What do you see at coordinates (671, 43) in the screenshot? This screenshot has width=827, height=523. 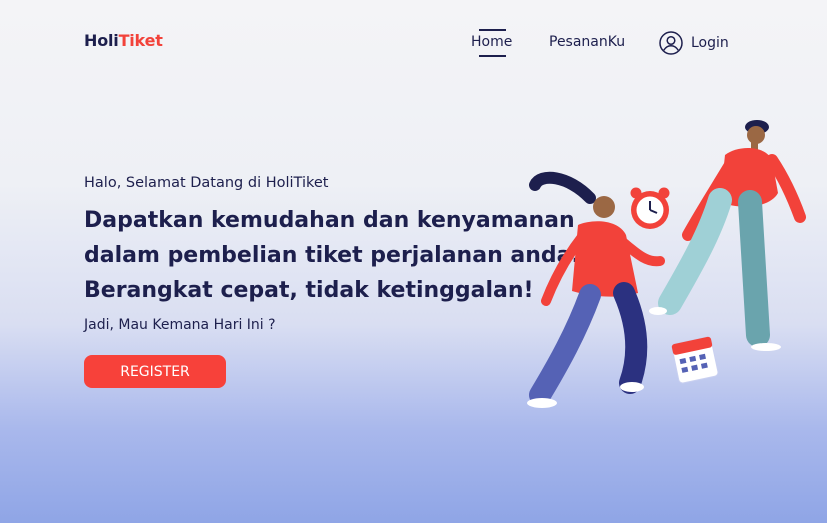 I see `user-circle-icon` at bounding box center [671, 43].